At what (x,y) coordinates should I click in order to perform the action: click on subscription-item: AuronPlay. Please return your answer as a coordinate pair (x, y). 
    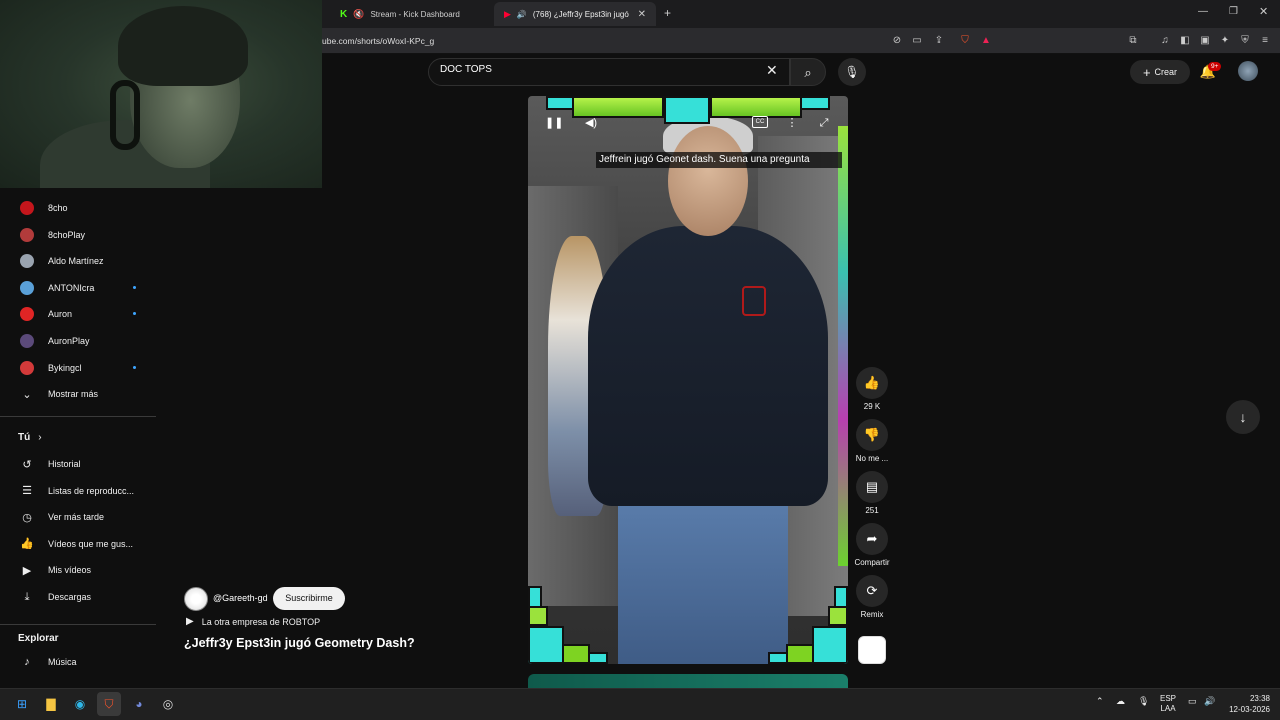
    Looking at the image, I should click on (84, 341).